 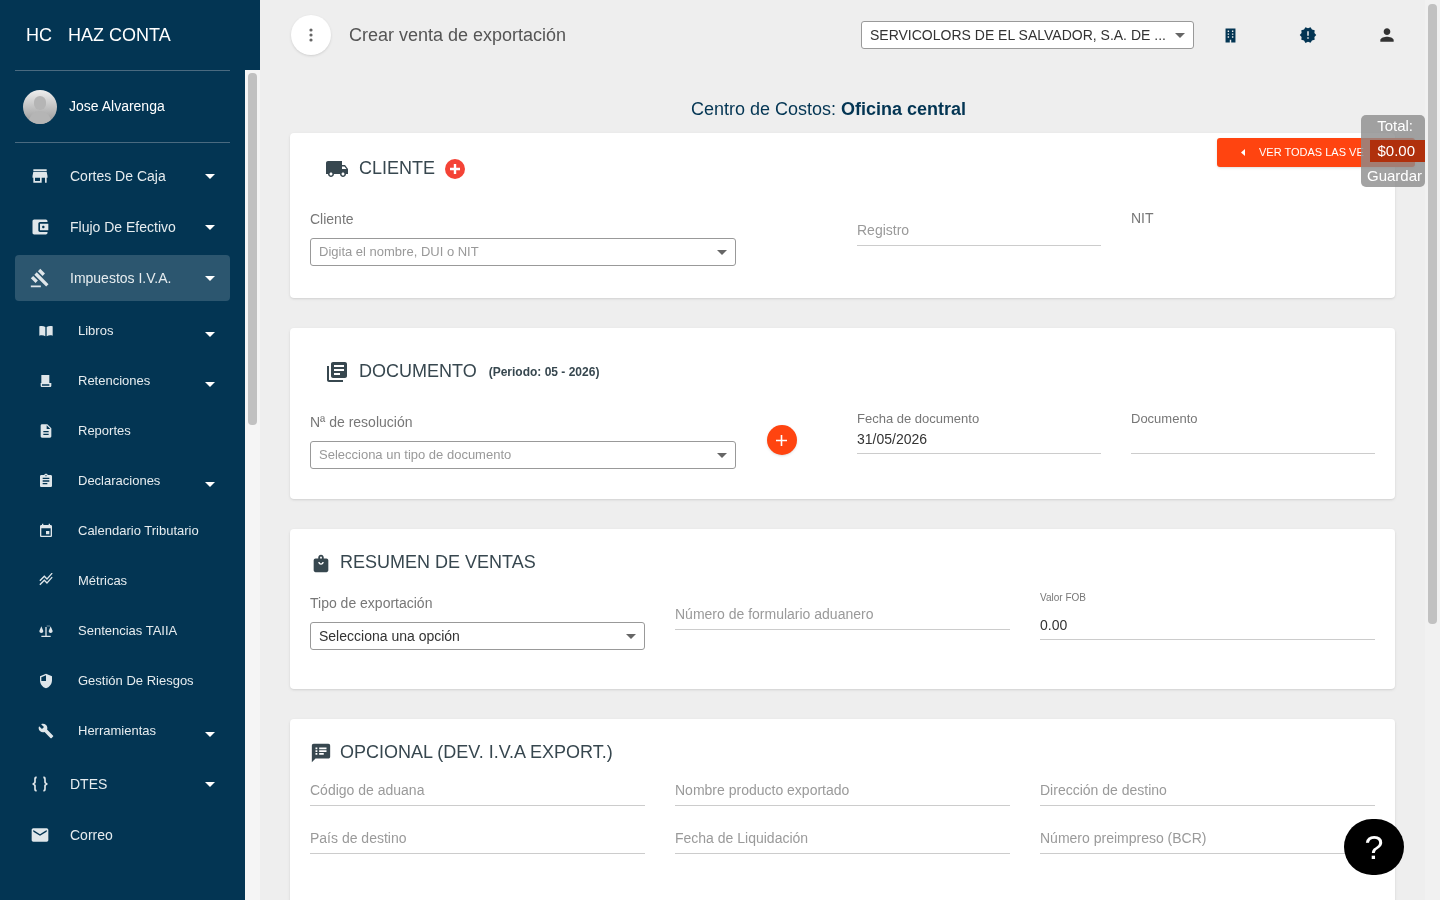 I want to click on plus-icon, so click(x=781, y=440).